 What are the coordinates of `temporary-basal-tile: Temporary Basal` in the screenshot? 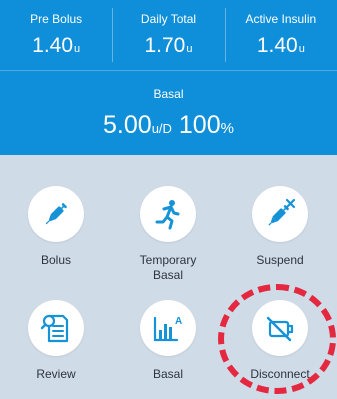 It's located at (168, 234).